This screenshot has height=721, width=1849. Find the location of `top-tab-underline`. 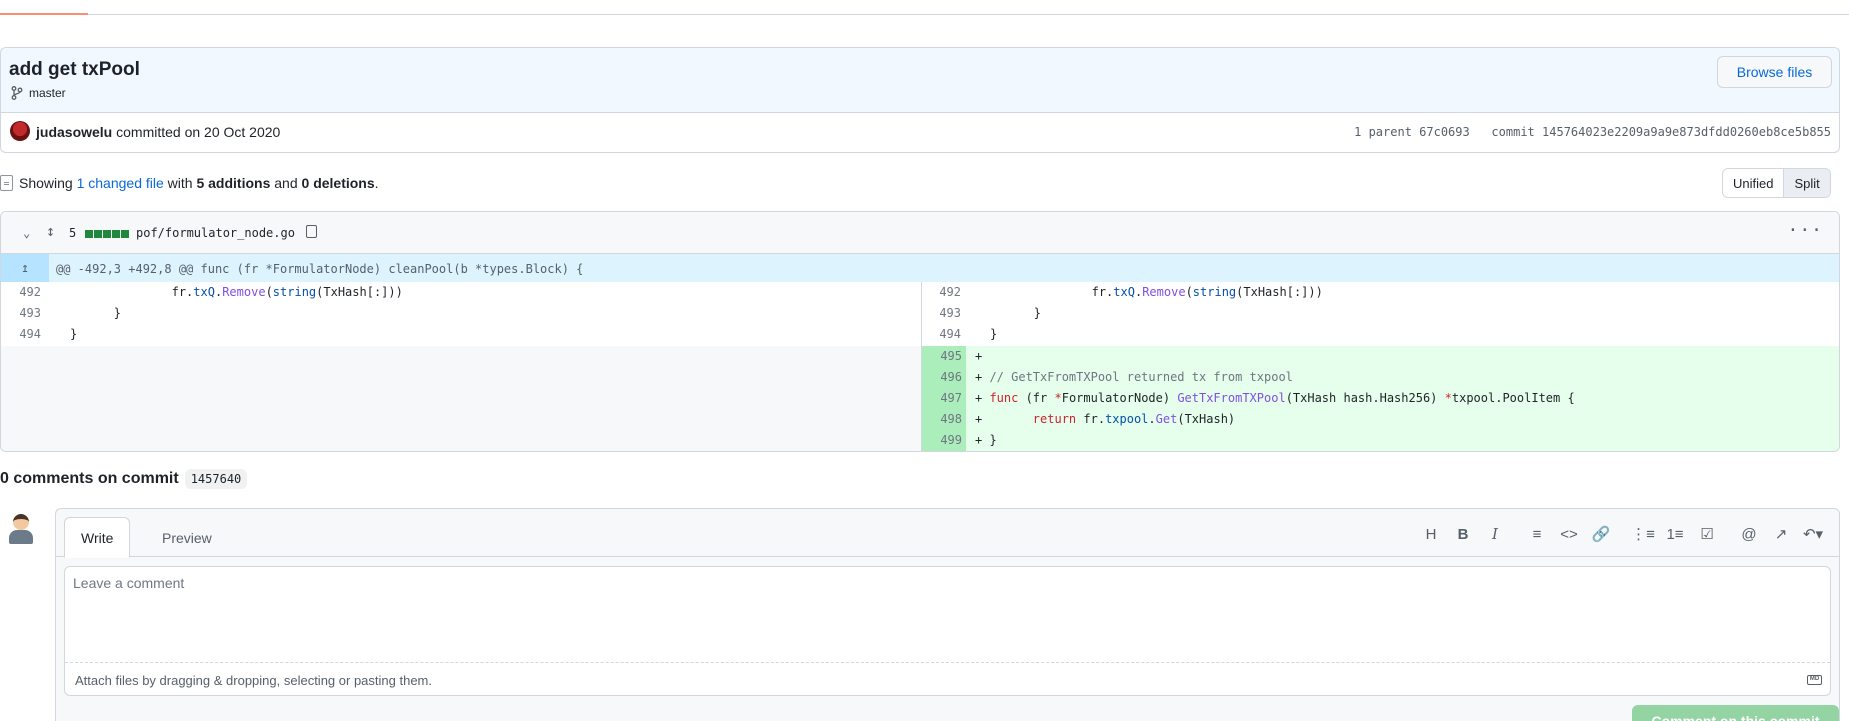

top-tab-underline is located at coordinates (924, 7).